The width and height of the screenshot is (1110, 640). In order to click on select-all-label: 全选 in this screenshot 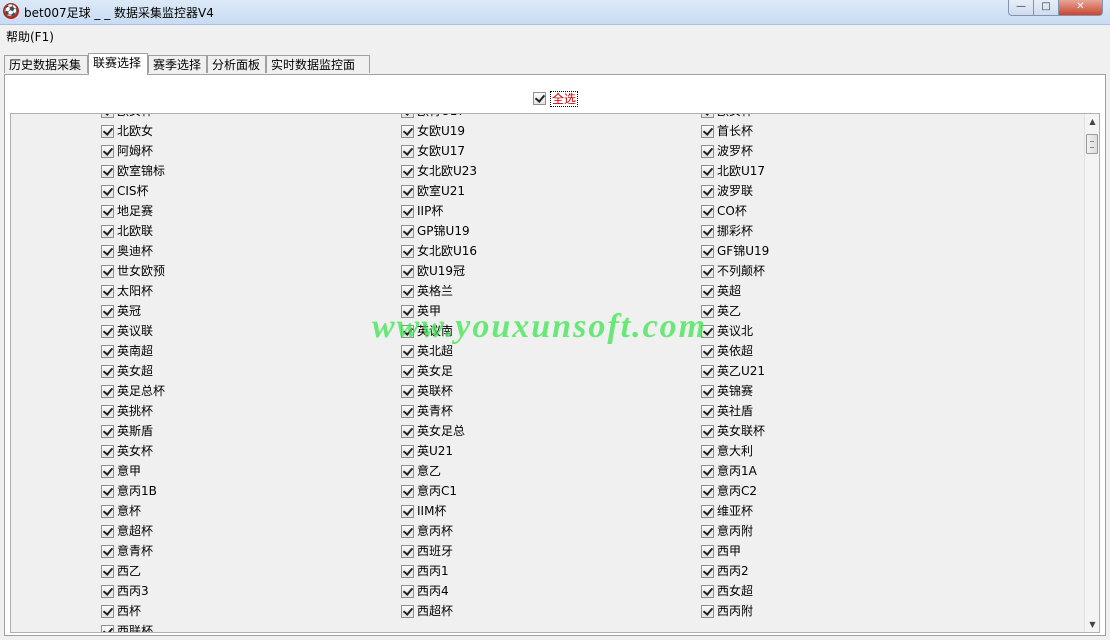, I will do `click(564, 99)`.